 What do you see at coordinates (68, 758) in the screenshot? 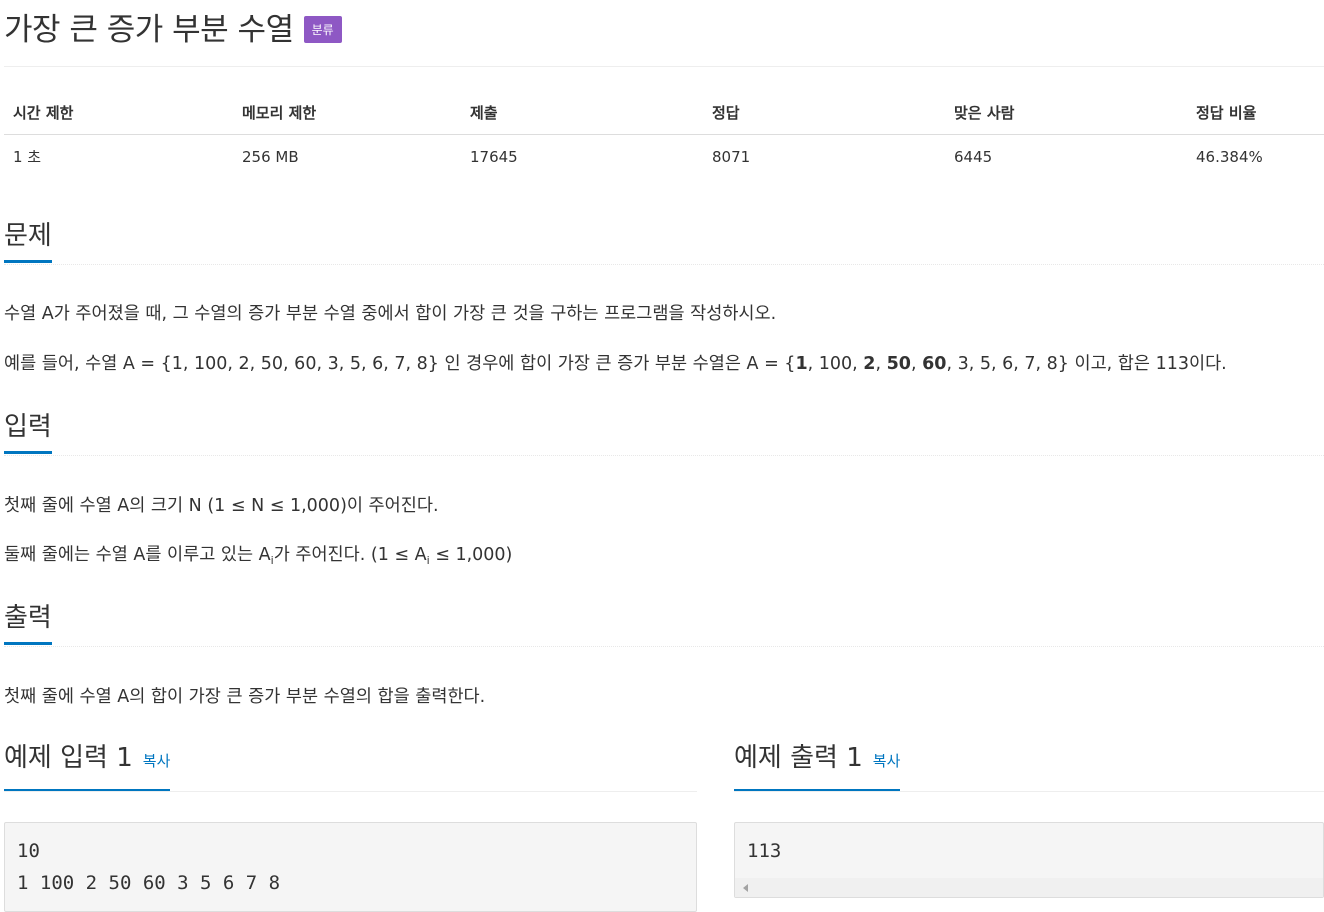
I see `sample-input-title: 예제 입력 1` at bounding box center [68, 758].